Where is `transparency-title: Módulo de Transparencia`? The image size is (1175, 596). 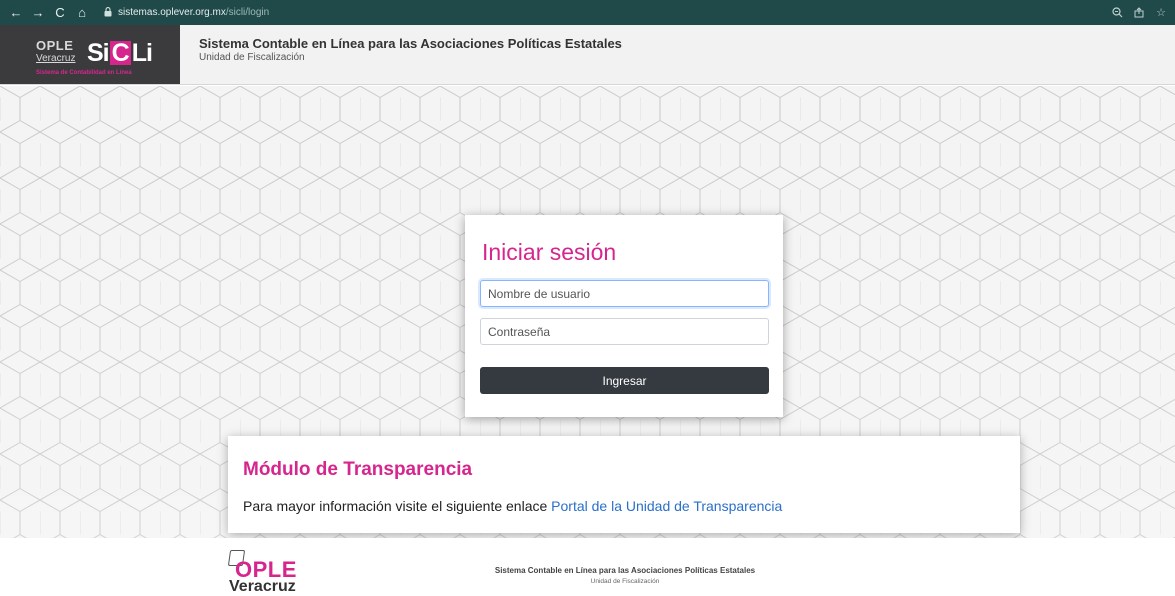 transparency-title: Módulo de Transparencia is located at coordinates (358, 469).